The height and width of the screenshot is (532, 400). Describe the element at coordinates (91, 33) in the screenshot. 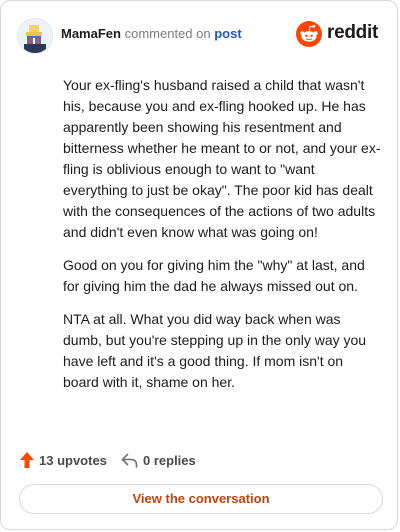

I see `username: MamaFen` at that location.